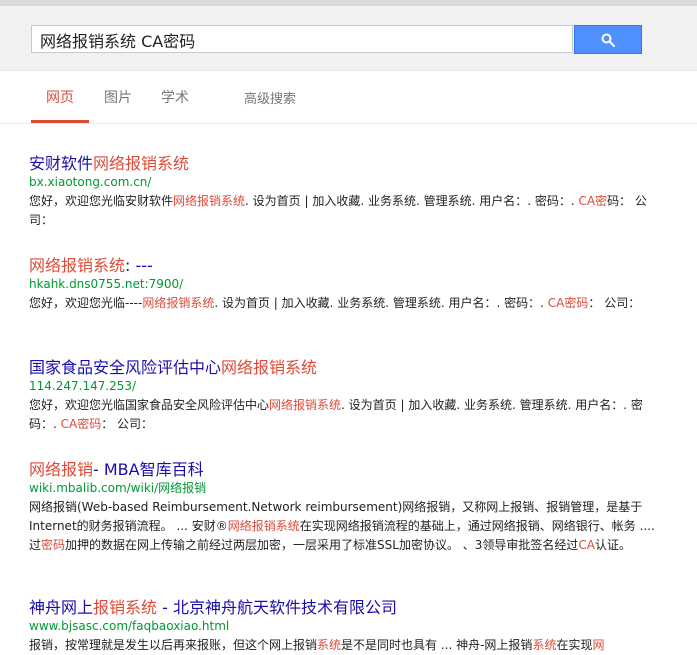 The width and height of the screenshot is (697, 655). What do you see at coordinates (61, 607) in the screenshot?
I see `result-title-text: 神舟网上` at bounding box center [61, 607].